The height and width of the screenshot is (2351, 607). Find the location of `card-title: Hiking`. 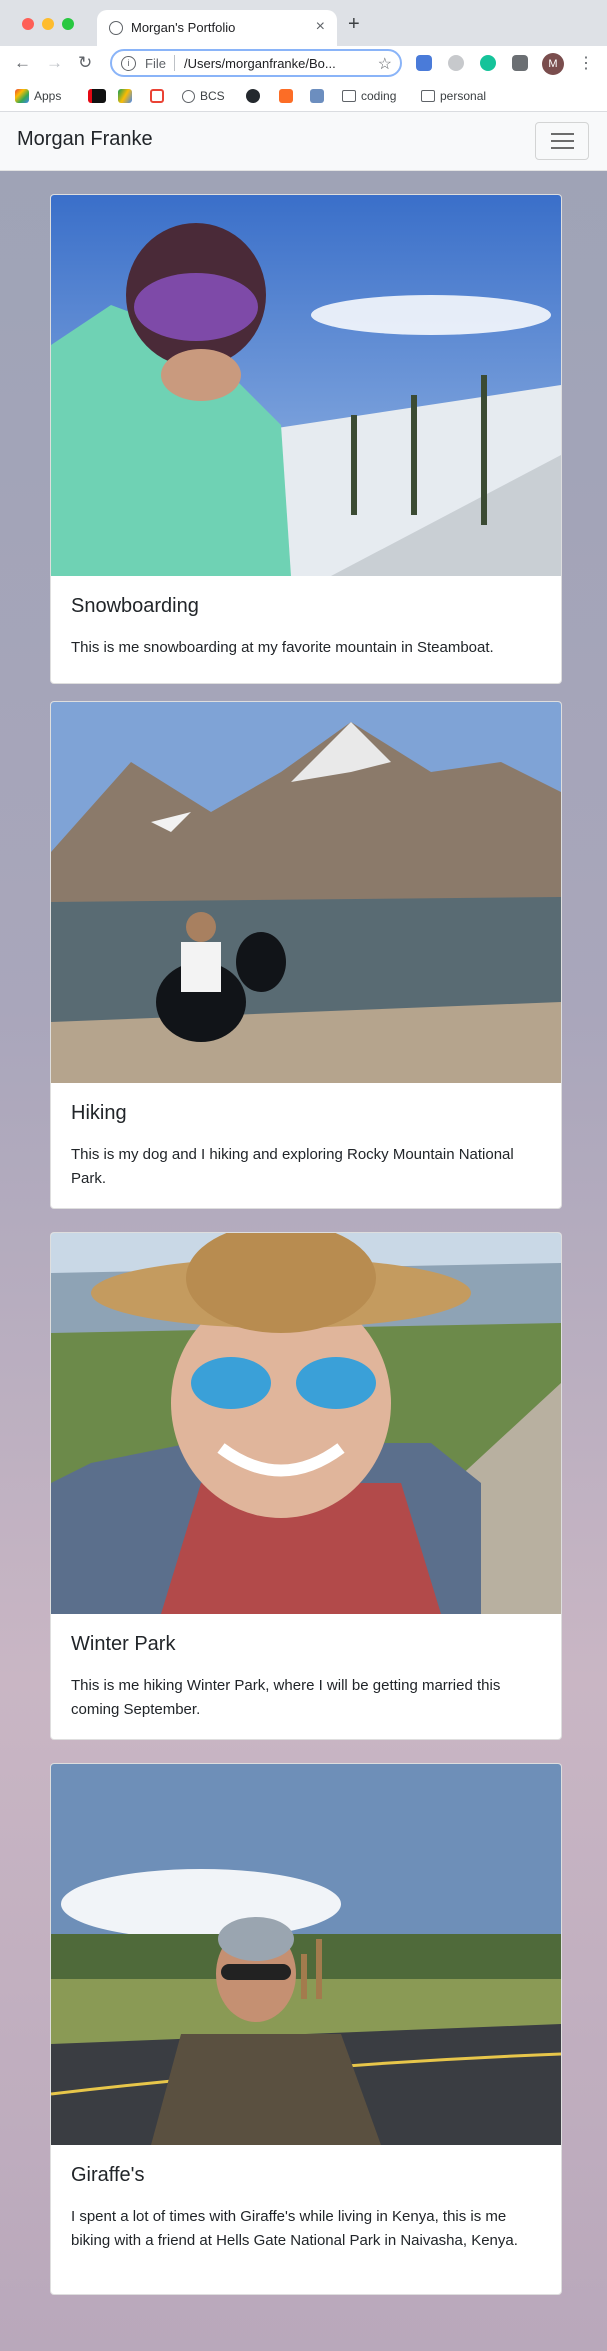

card-title: Hiking is located at coordinates (99, 1113).